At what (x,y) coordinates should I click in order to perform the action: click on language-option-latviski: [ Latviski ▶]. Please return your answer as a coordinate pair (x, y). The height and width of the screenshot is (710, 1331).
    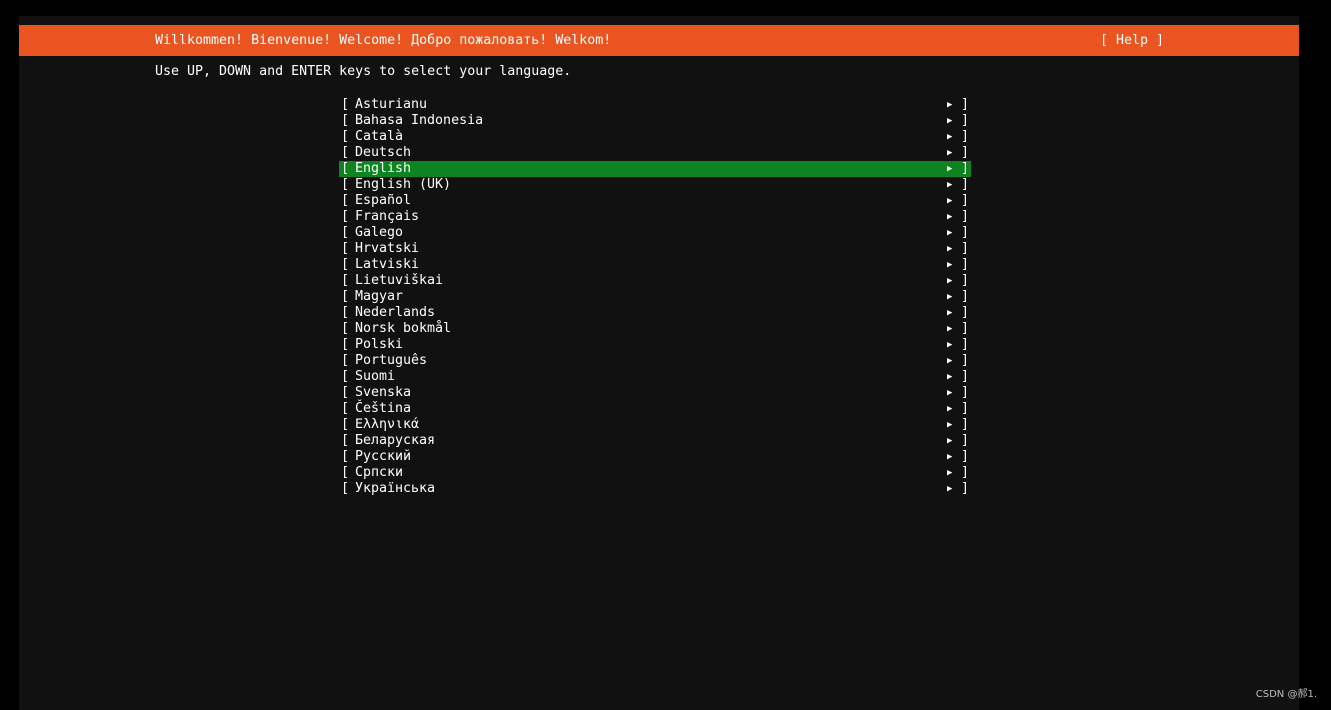
    Looking at the image, I should click on (655, 265).